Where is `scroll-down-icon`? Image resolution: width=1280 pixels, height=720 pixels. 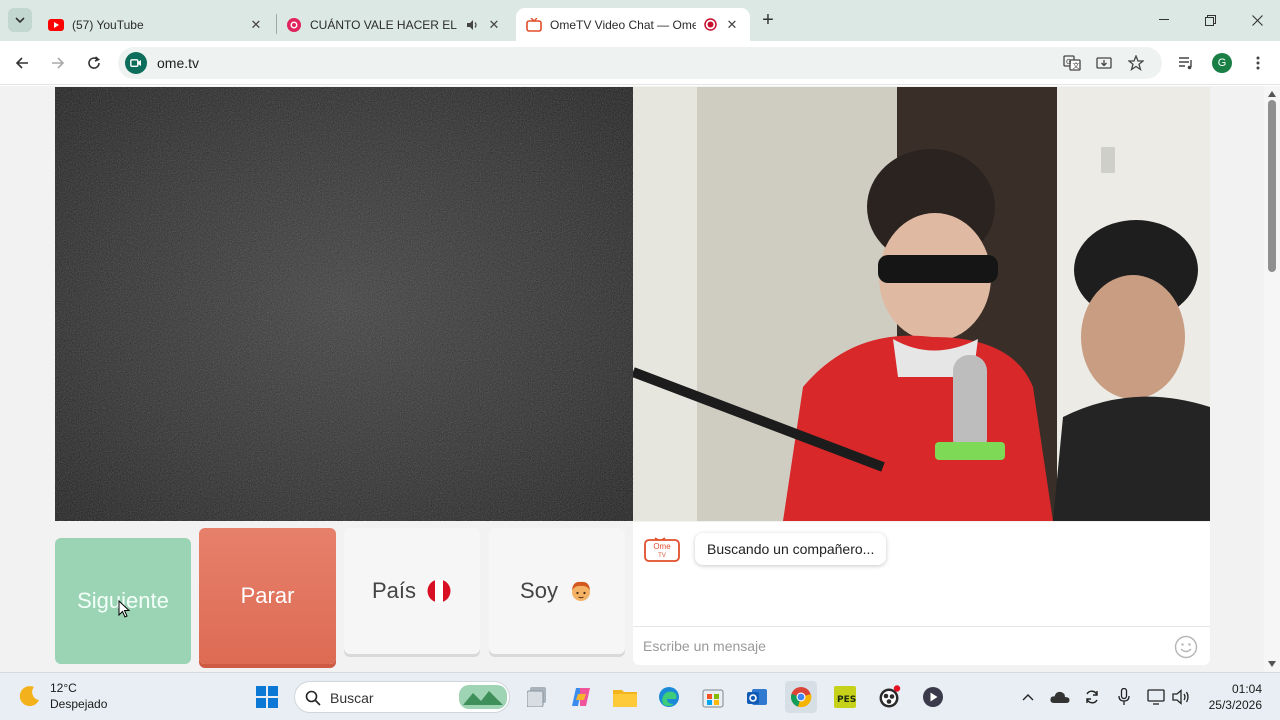 scroll-down-icon is located at coordinates (1272, 664).